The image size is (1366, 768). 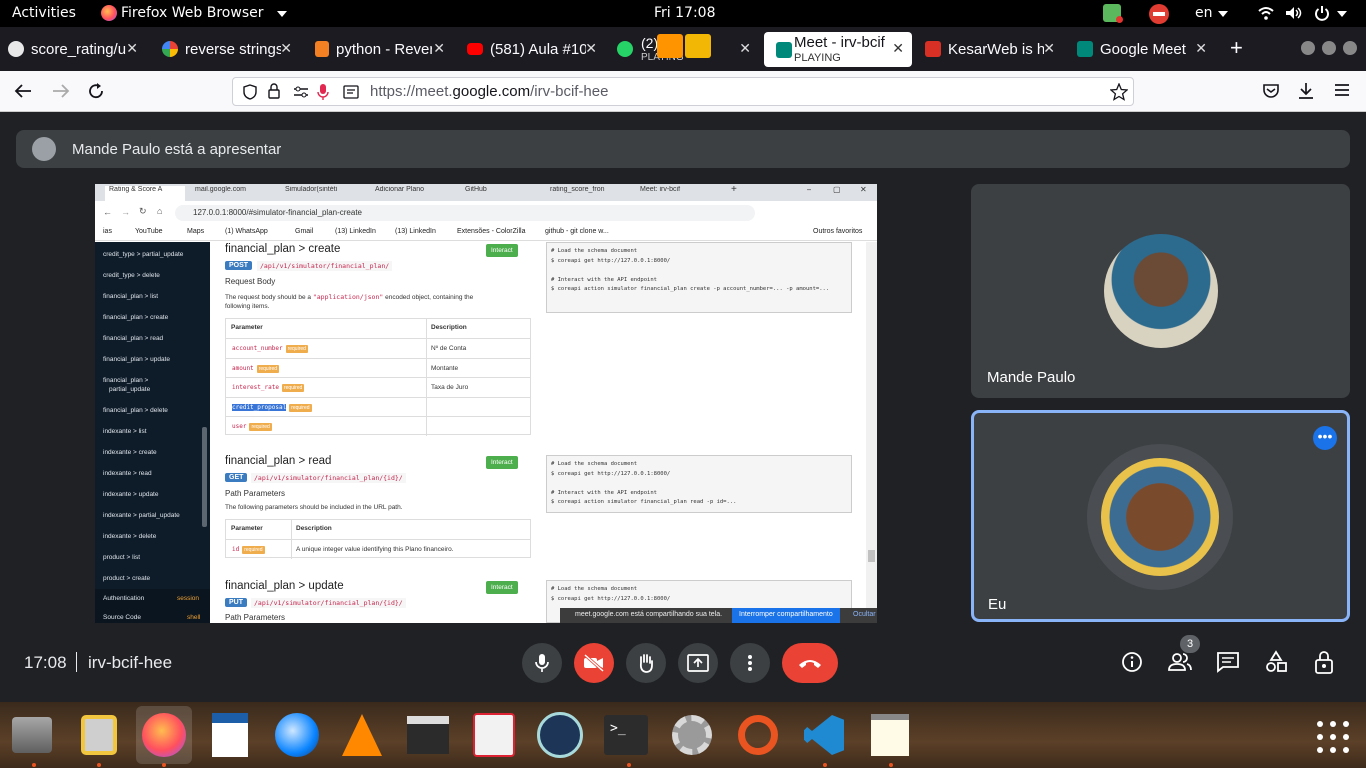 What do you see at coordinates (1306, 91) in the screenshot?
I see `downloads-icon` at bounding box center [1306, 91].